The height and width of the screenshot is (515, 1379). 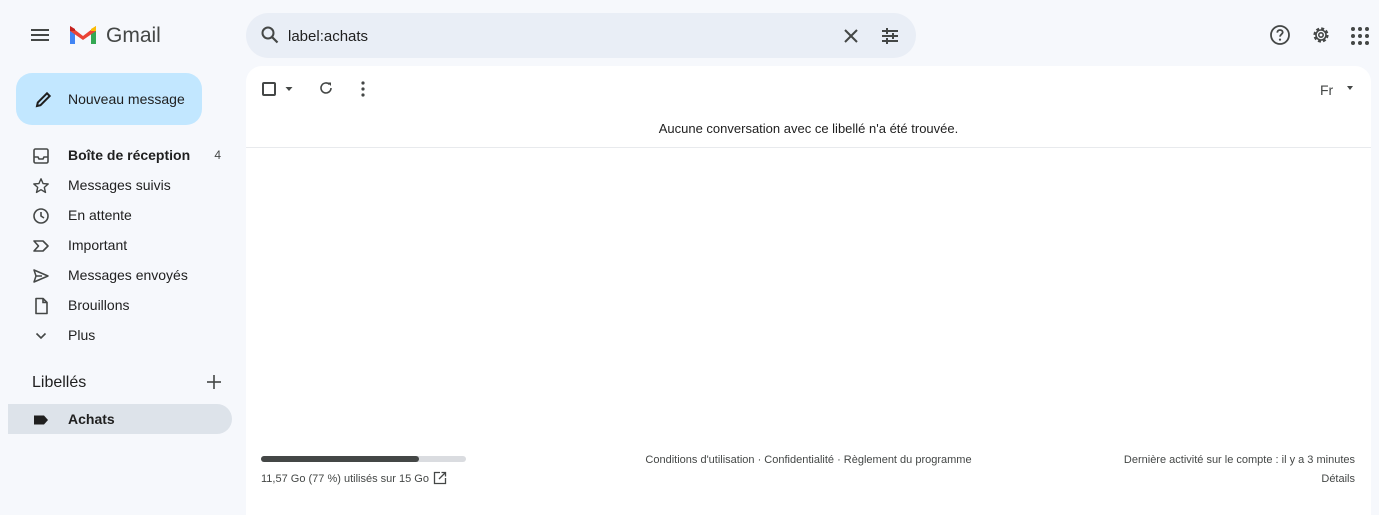 I want to click on labels-heading: Libellés, so click(x=59, y=382).